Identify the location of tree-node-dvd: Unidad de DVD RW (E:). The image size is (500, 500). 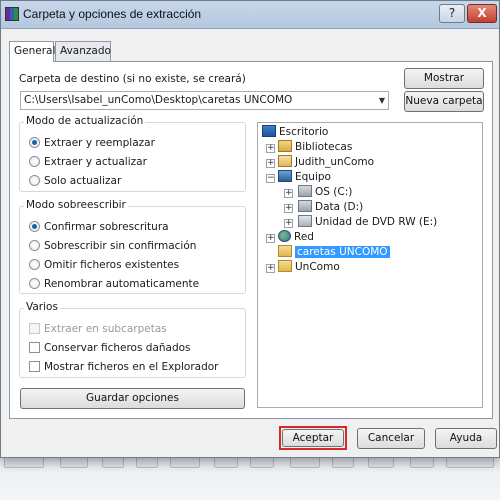
(367, 222).